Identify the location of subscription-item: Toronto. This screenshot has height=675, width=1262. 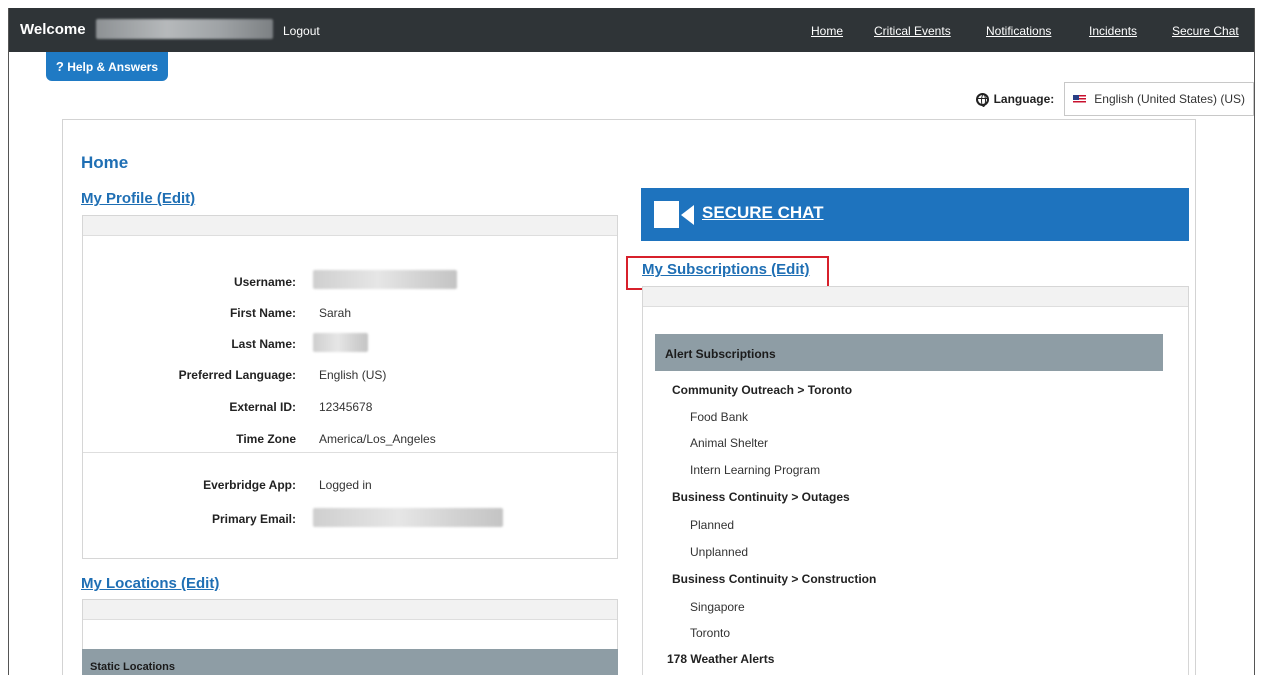
(710, 633).